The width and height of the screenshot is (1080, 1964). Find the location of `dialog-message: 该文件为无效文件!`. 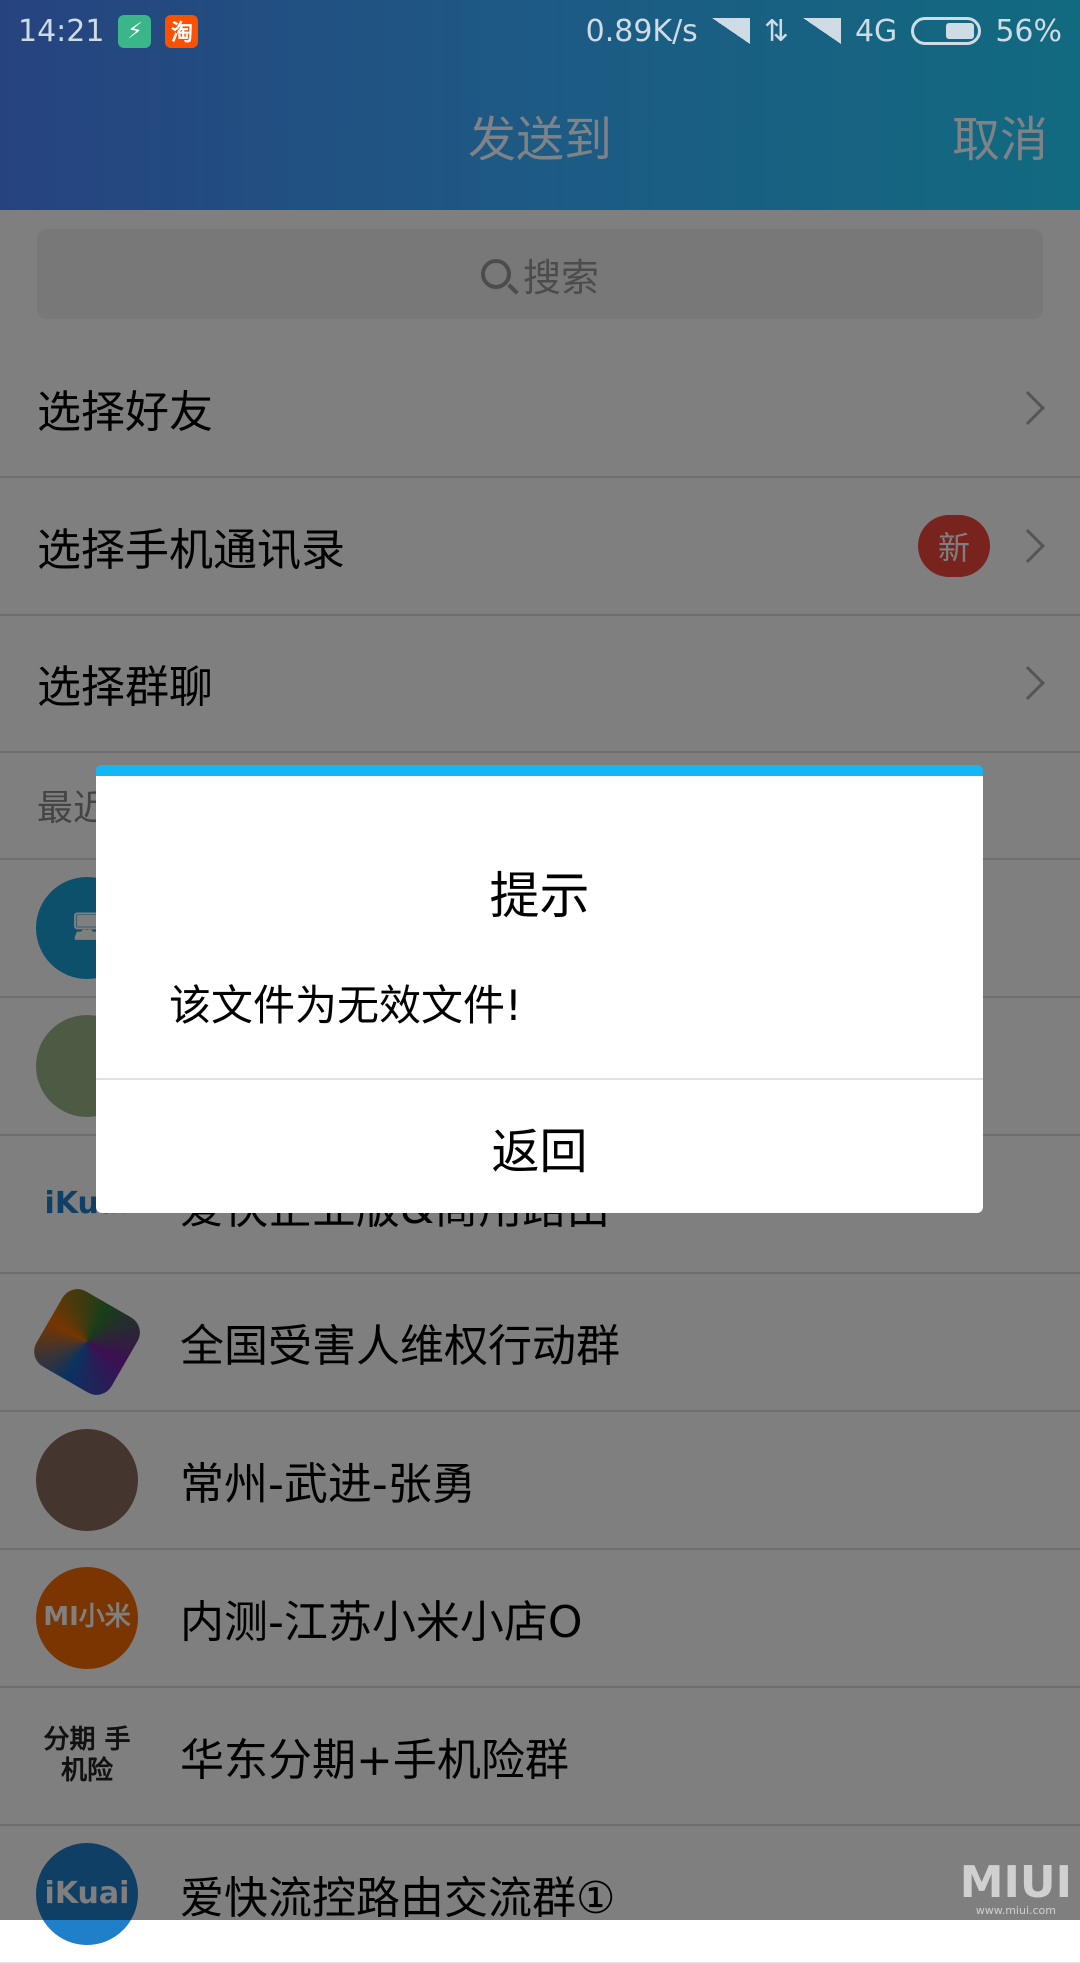

dialog-message: 该文件为无效文件! is located at coordinates (345, 1005).